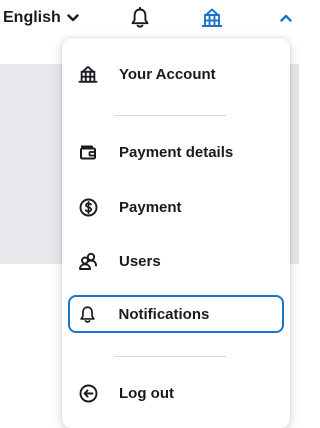  I want to click on menu-item-label: Log out, so click(146, 393).